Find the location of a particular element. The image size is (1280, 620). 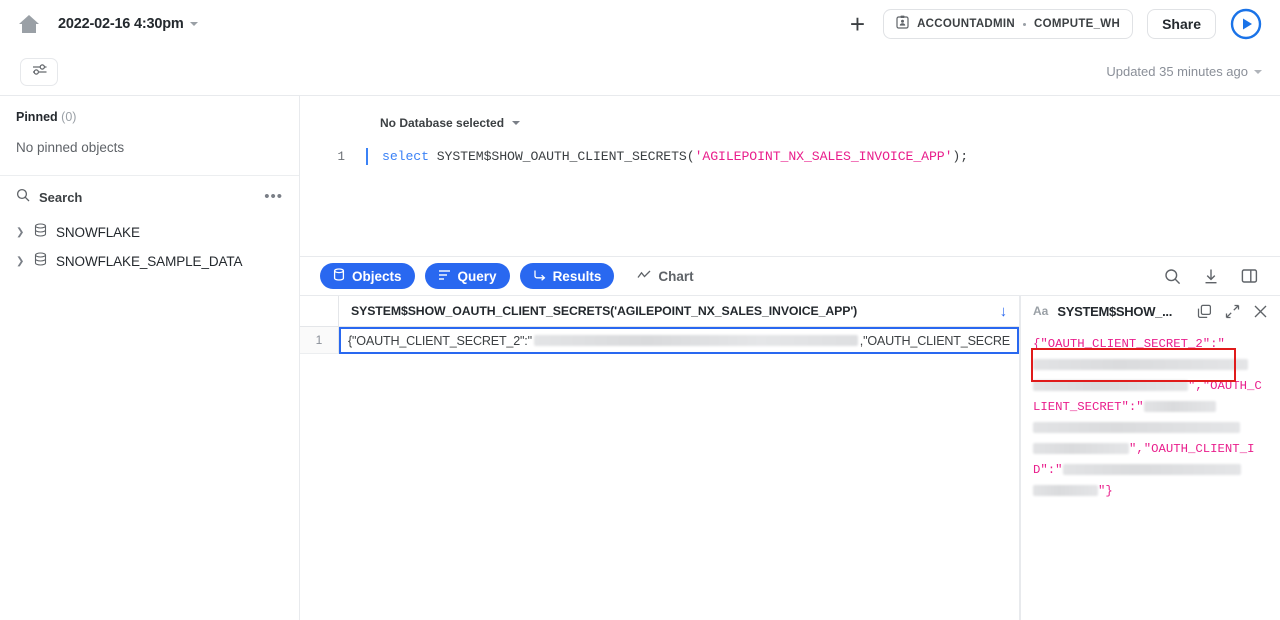

download-icon is located at coordinates (1211, 276).